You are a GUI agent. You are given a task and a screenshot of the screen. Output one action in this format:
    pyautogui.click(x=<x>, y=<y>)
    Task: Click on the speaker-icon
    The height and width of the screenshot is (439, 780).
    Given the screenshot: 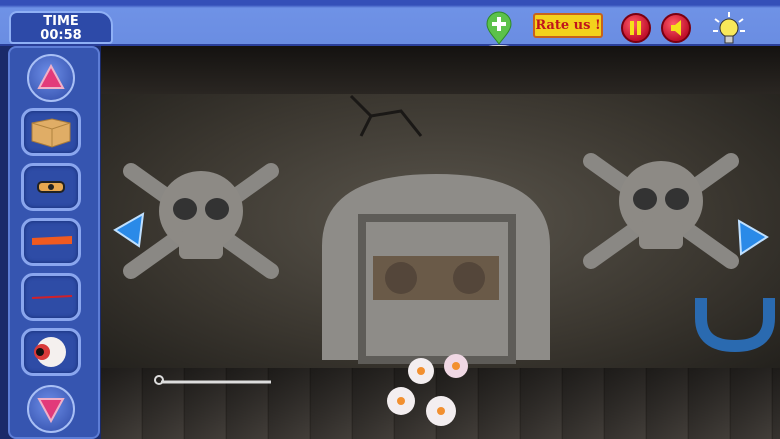 What is the action you would take?
    pyautogui.click(x=676, y=28)
    